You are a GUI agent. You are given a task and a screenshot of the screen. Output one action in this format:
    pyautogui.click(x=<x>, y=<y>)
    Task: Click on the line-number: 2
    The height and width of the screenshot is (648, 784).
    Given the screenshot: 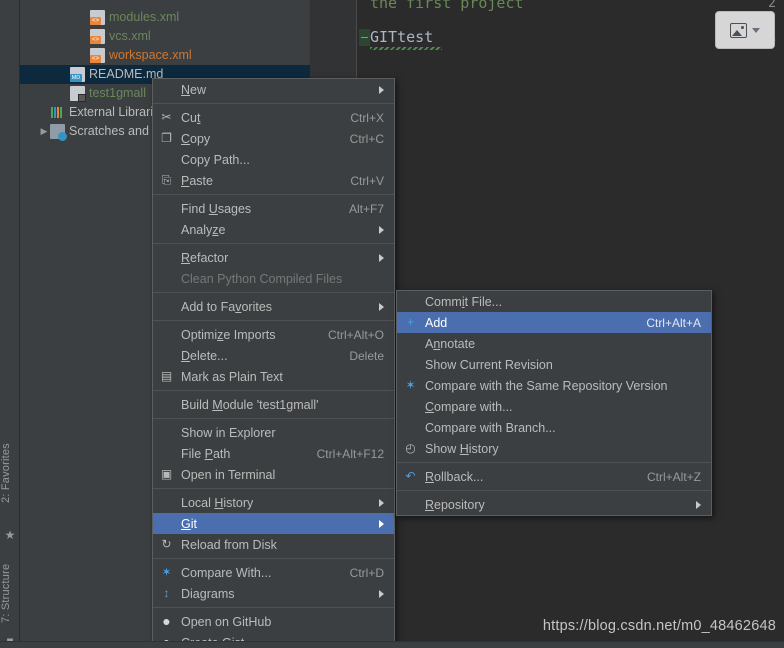 What is the action you would take?
    pyautogui.click(x=772, y=5)
    